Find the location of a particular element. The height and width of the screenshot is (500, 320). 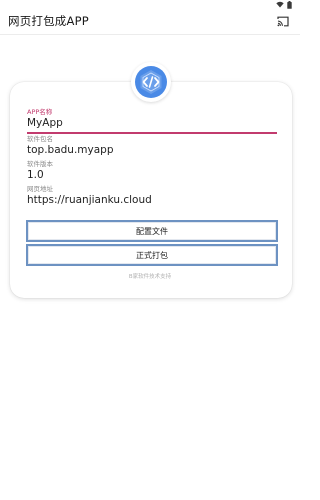

app-bar: 网页打包成APP is located at coordinates (150, 21).